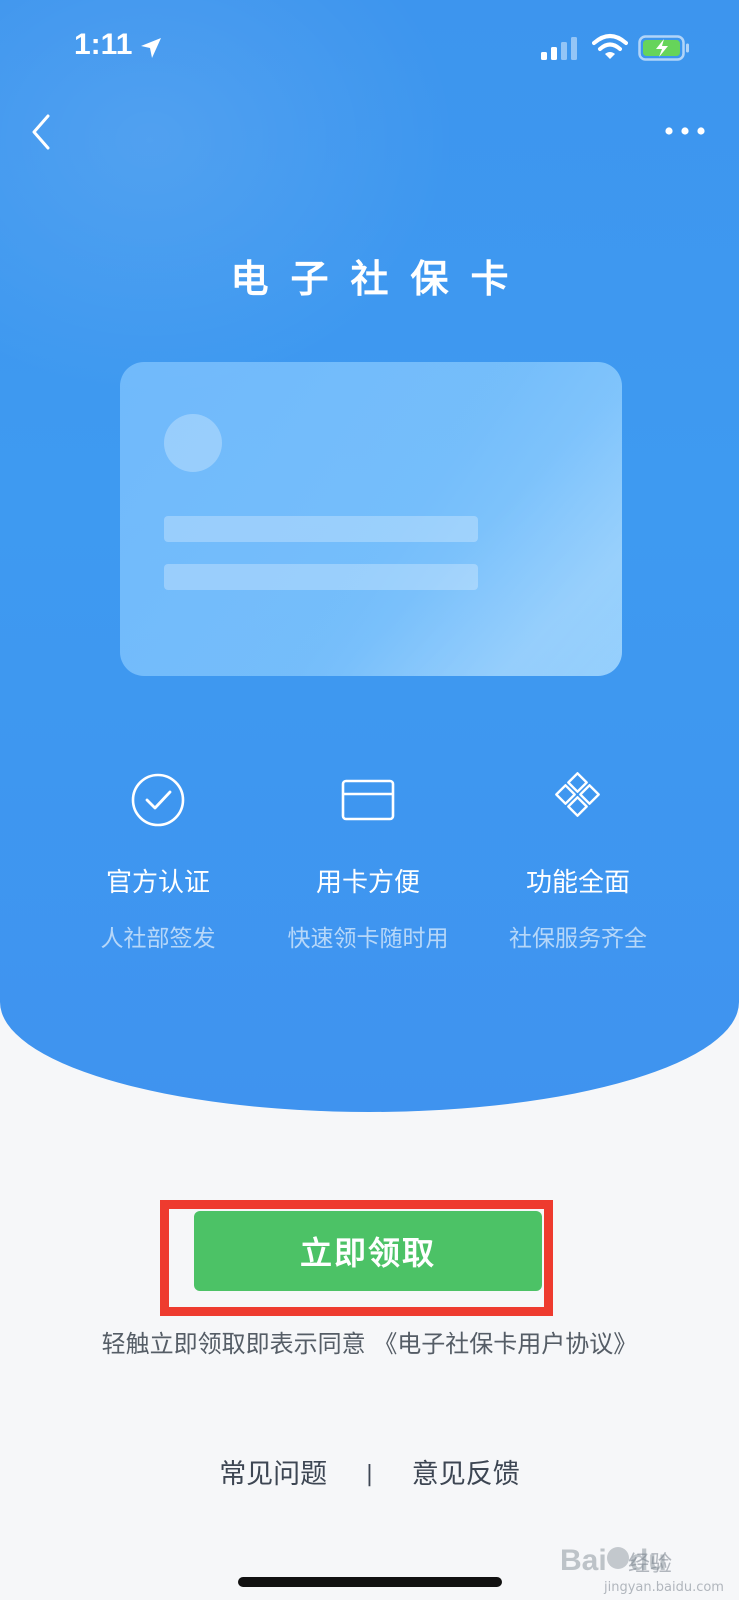 The width and height of the screenshot is (739, 1600). I want to click on feature-convenient-card: 用卡方便 快速领卡随时用, so click(368, 861).